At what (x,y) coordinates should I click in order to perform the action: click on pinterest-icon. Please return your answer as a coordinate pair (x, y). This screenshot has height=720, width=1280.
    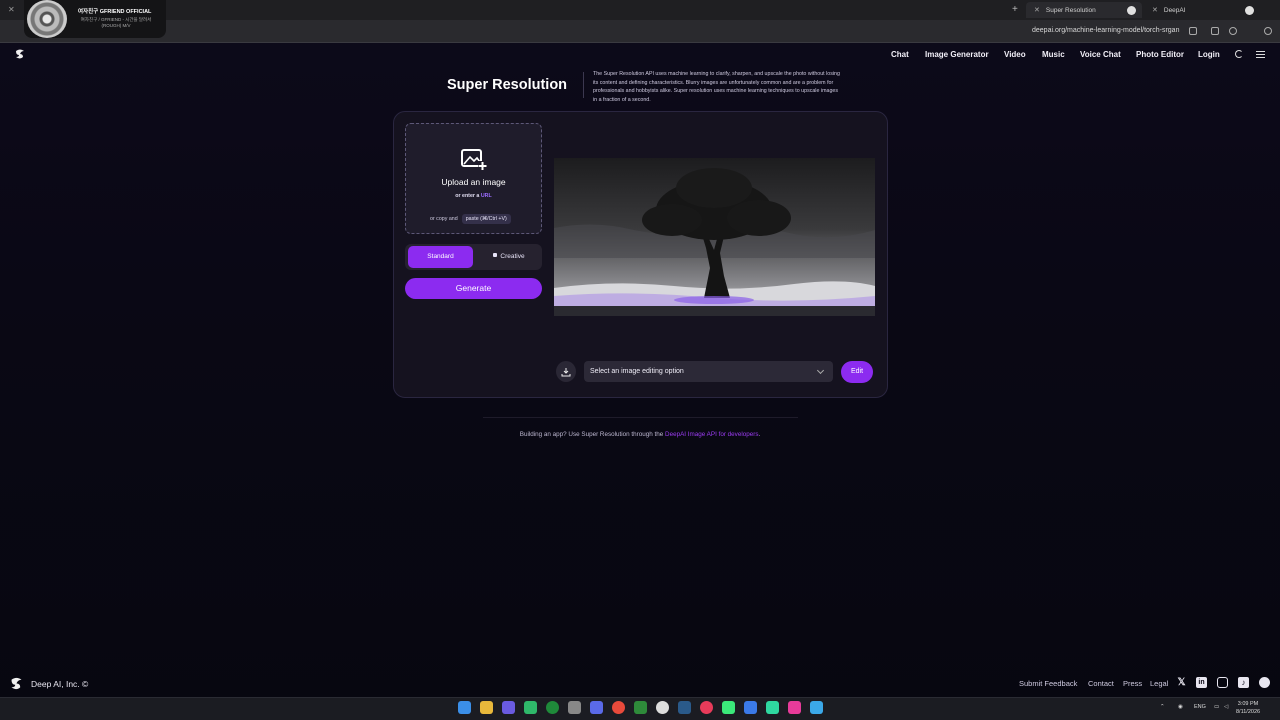
    Looking at the image, I should click on (706, 707).